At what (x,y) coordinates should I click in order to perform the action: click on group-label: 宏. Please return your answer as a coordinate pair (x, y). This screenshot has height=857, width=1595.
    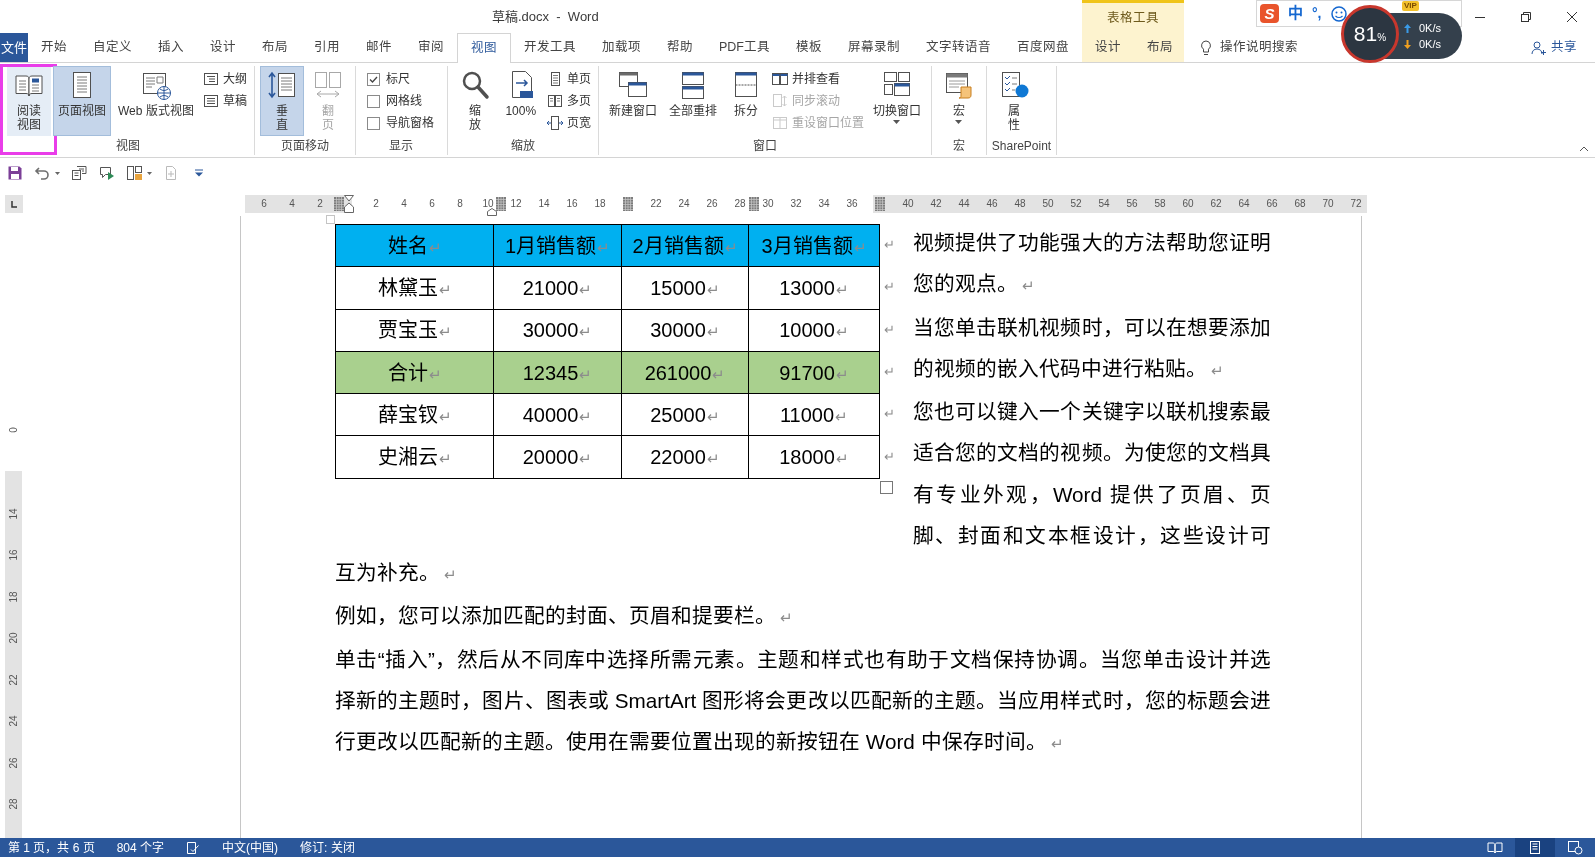
    Looking at the image, I should click on (958, 146).